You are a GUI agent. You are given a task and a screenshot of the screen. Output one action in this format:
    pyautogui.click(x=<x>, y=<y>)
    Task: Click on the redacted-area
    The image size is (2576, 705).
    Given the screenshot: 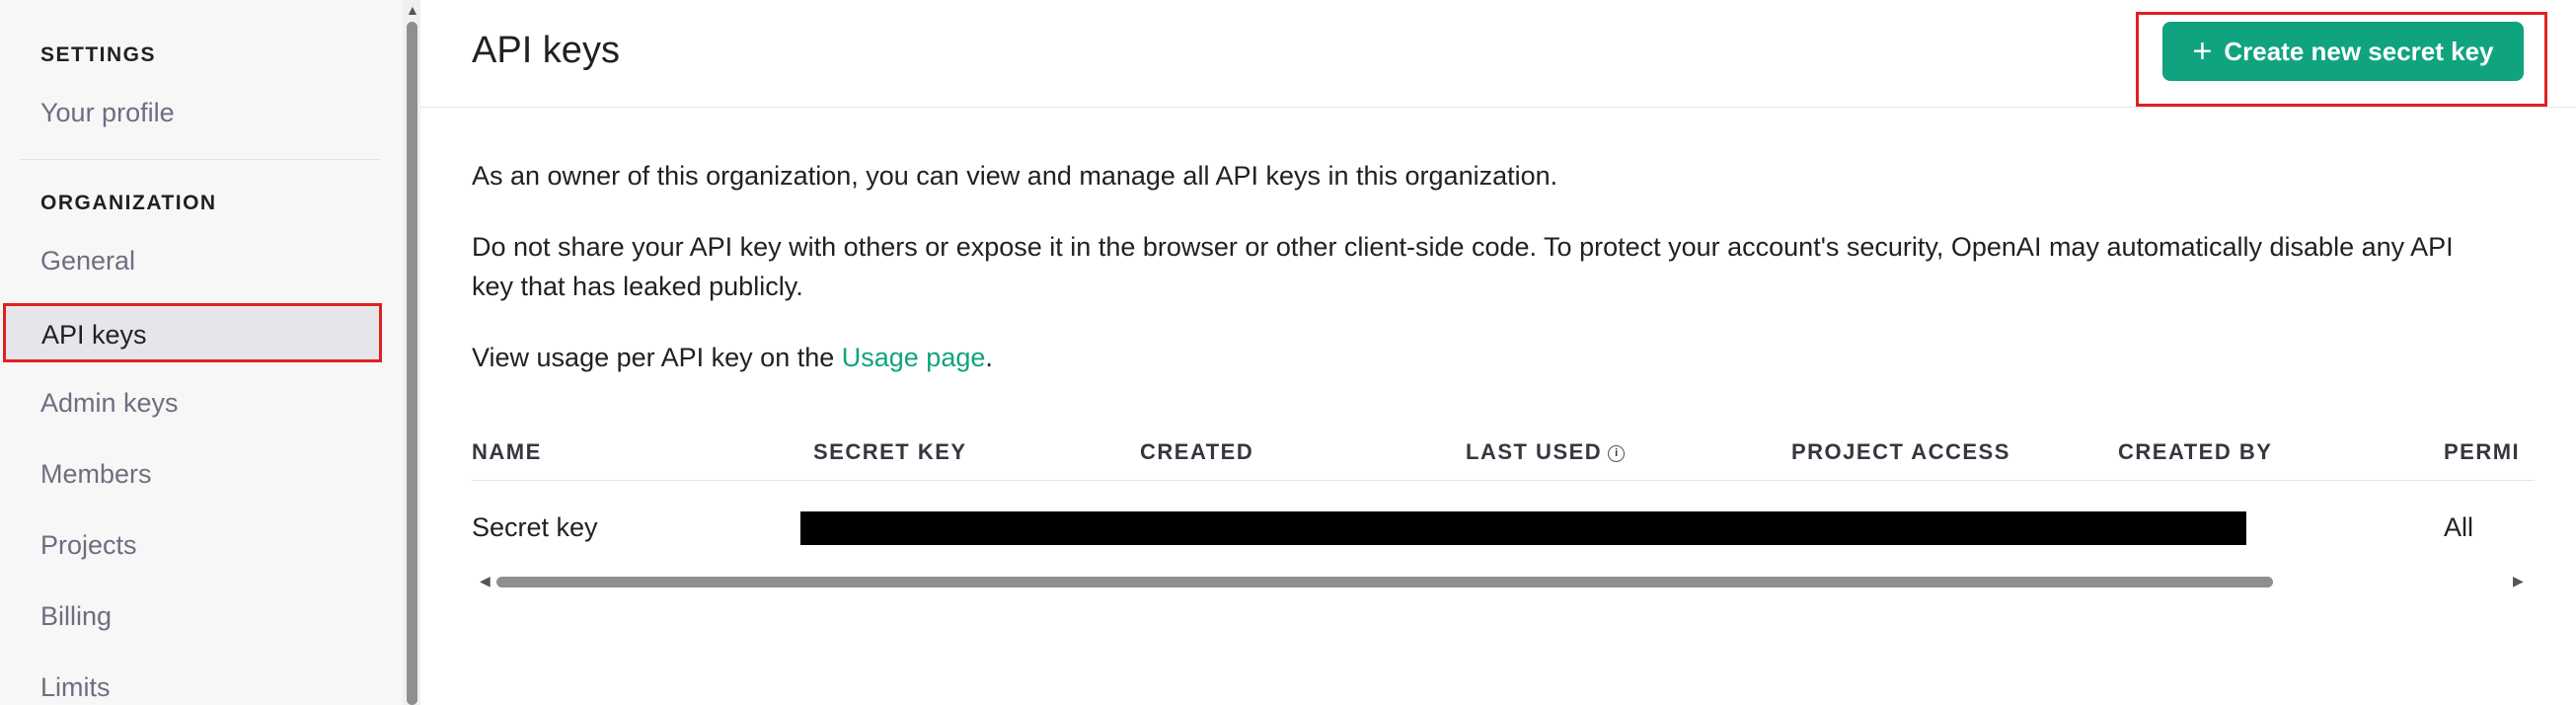 What is the action you would take?
    pyautogui.click(x=1523, y=528)
    